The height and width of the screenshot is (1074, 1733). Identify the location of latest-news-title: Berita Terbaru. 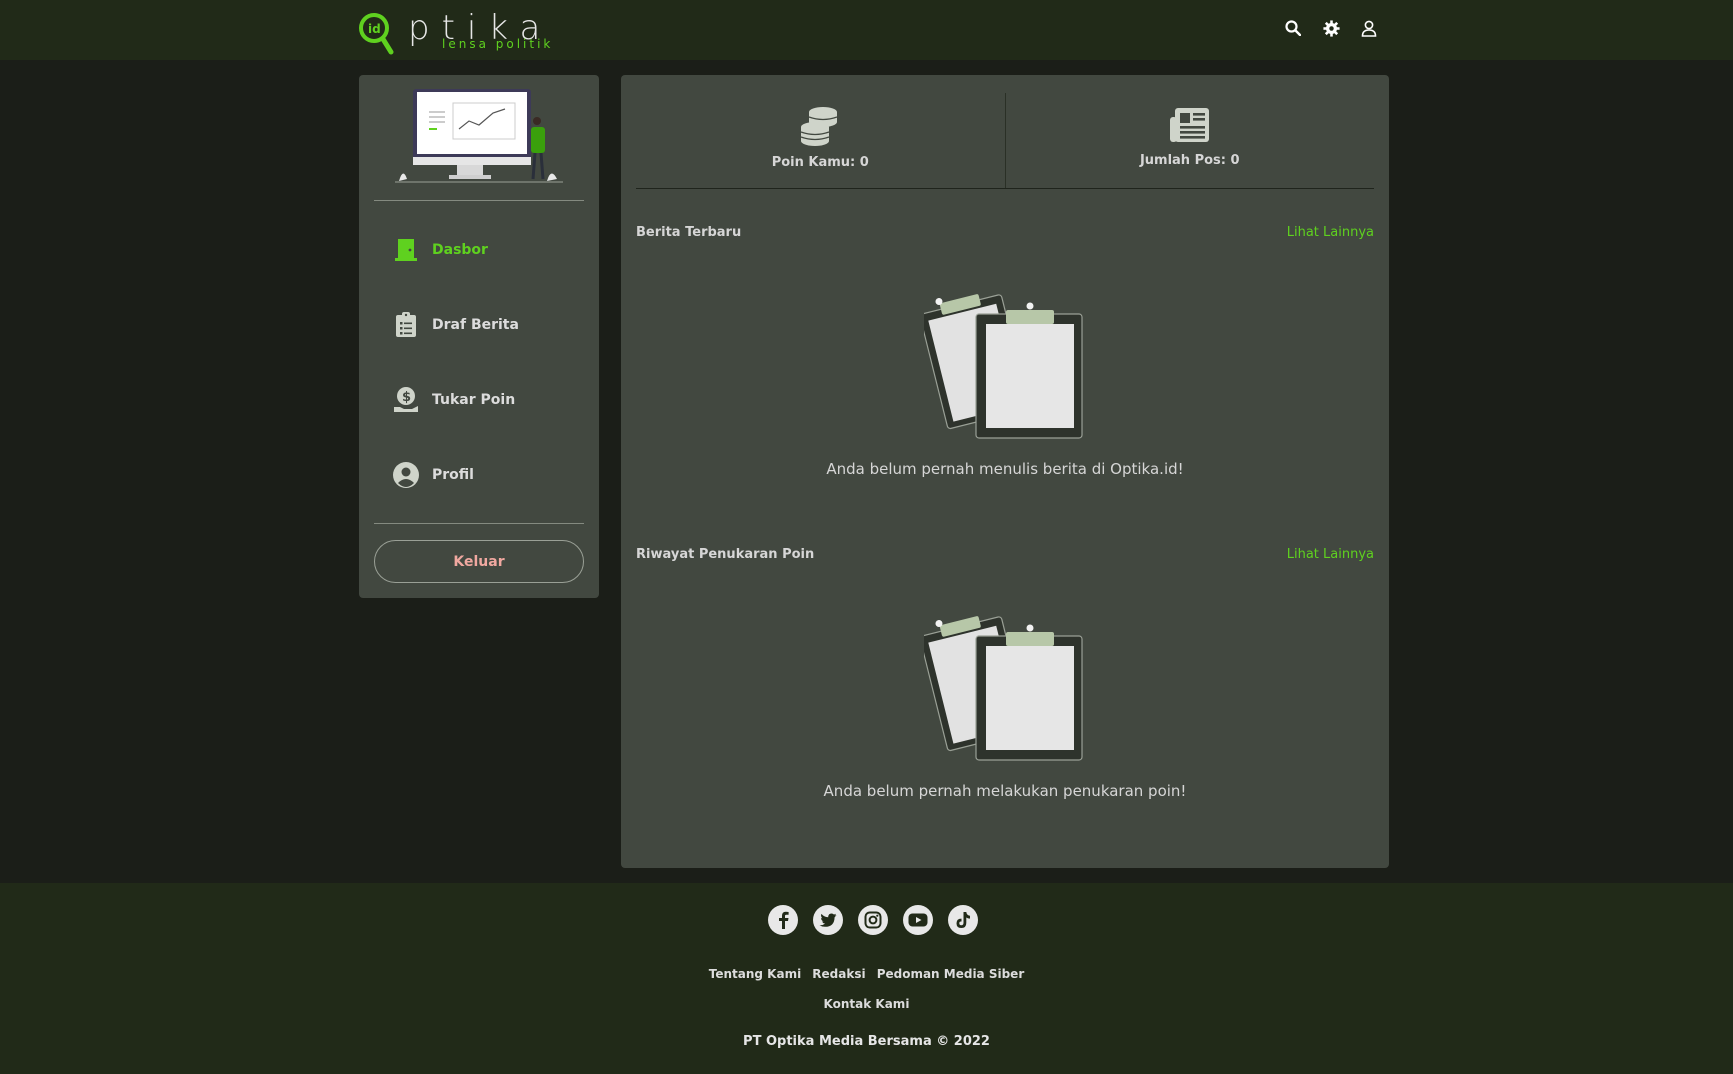
(689, 232).